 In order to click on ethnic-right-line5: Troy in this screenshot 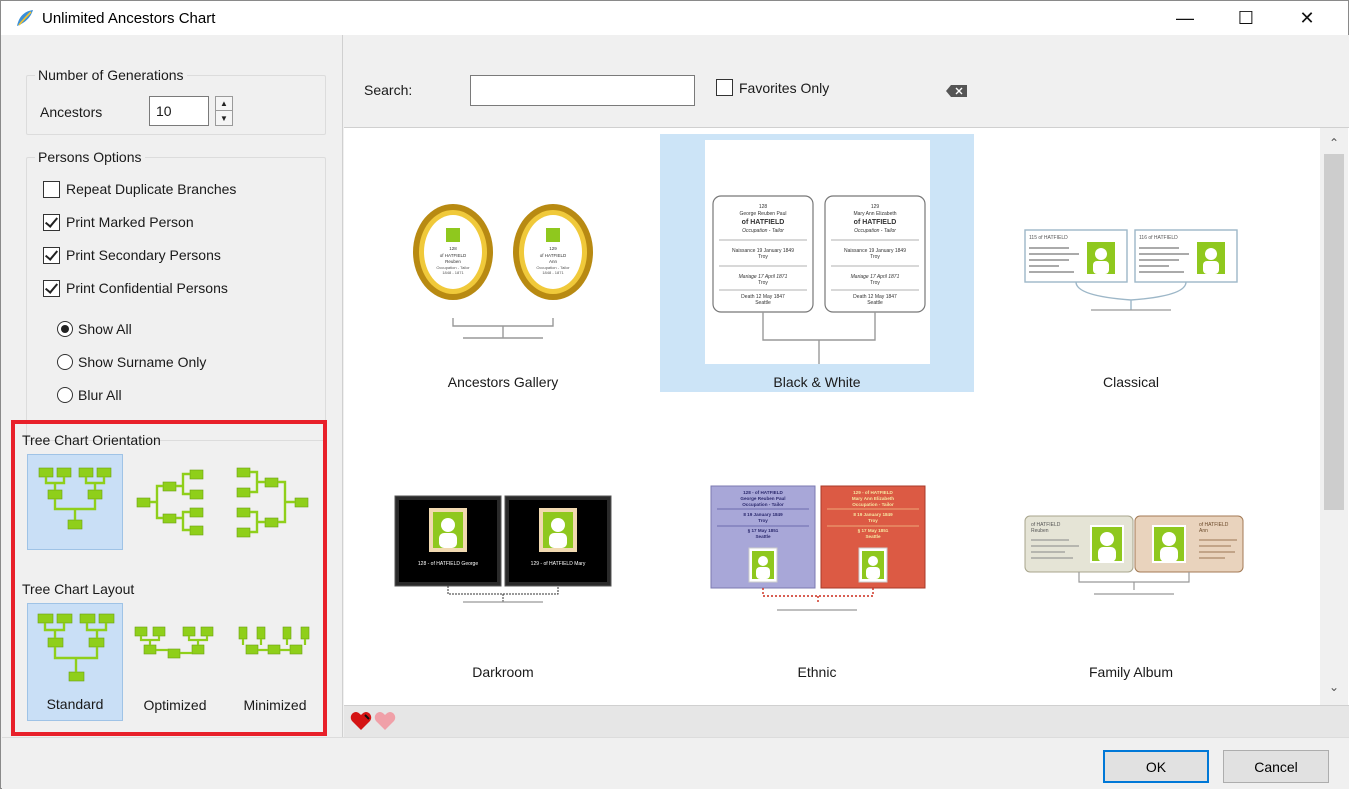, I will do `click(873, 520)`.